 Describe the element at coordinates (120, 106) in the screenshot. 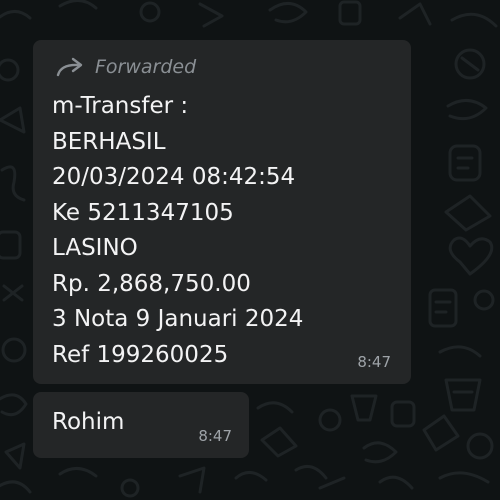

I see `message-line: m-Transfer :` at that location.